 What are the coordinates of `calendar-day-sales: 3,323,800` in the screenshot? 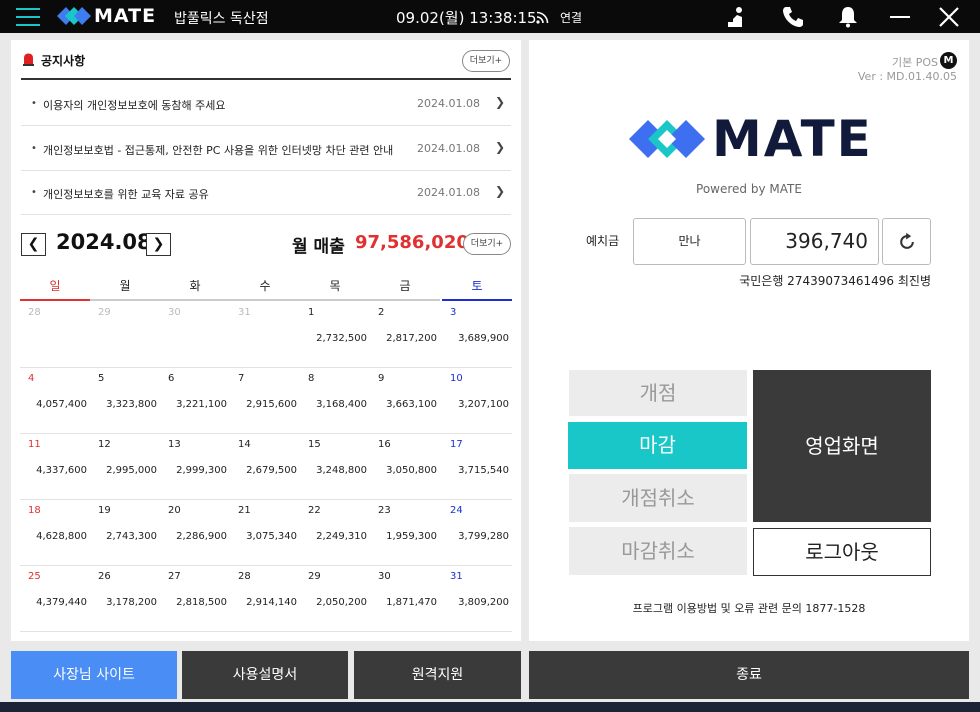 It's located at (131, 404).